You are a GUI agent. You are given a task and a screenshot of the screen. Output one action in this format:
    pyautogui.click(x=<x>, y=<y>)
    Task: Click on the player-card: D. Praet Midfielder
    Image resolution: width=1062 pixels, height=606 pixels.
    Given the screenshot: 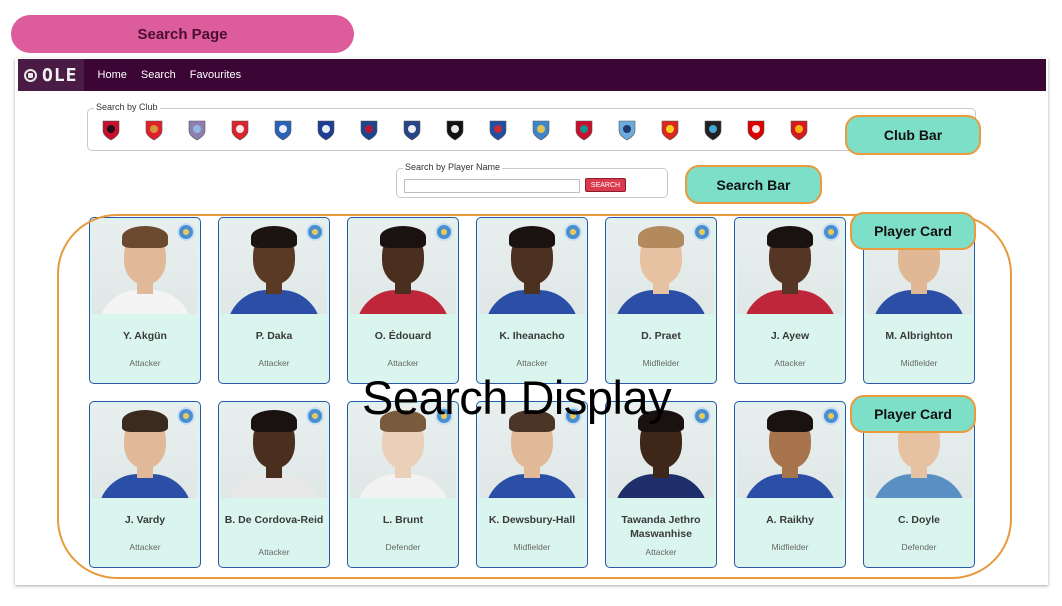 What is the action you would take?
    pyautogui.click(x=661, y=300)
    